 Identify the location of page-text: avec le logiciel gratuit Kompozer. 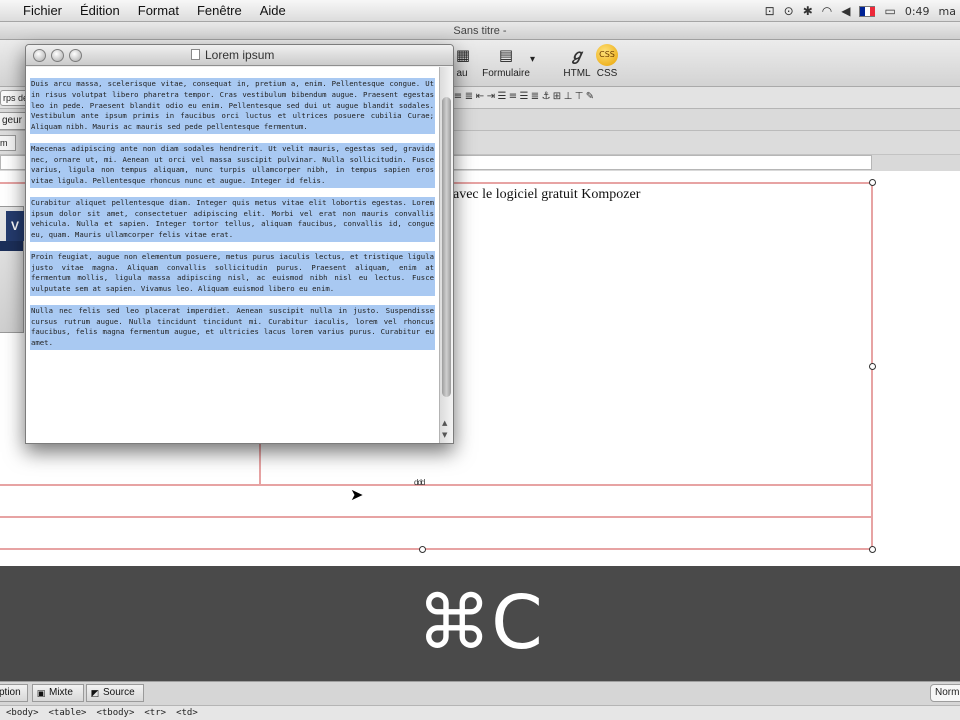
(546, 195).